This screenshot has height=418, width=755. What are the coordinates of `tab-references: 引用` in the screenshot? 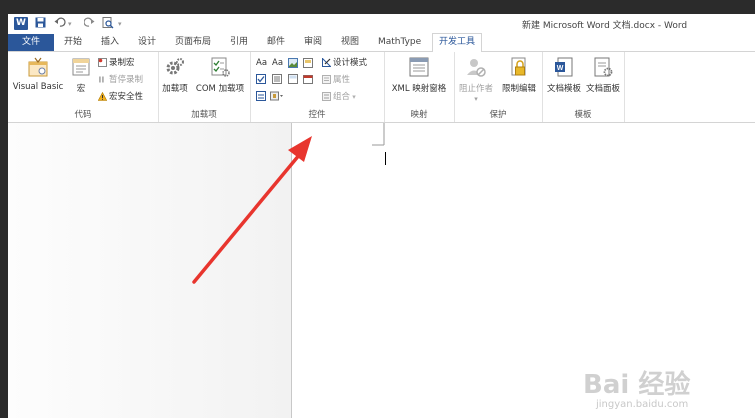 It's located at (239, 42).